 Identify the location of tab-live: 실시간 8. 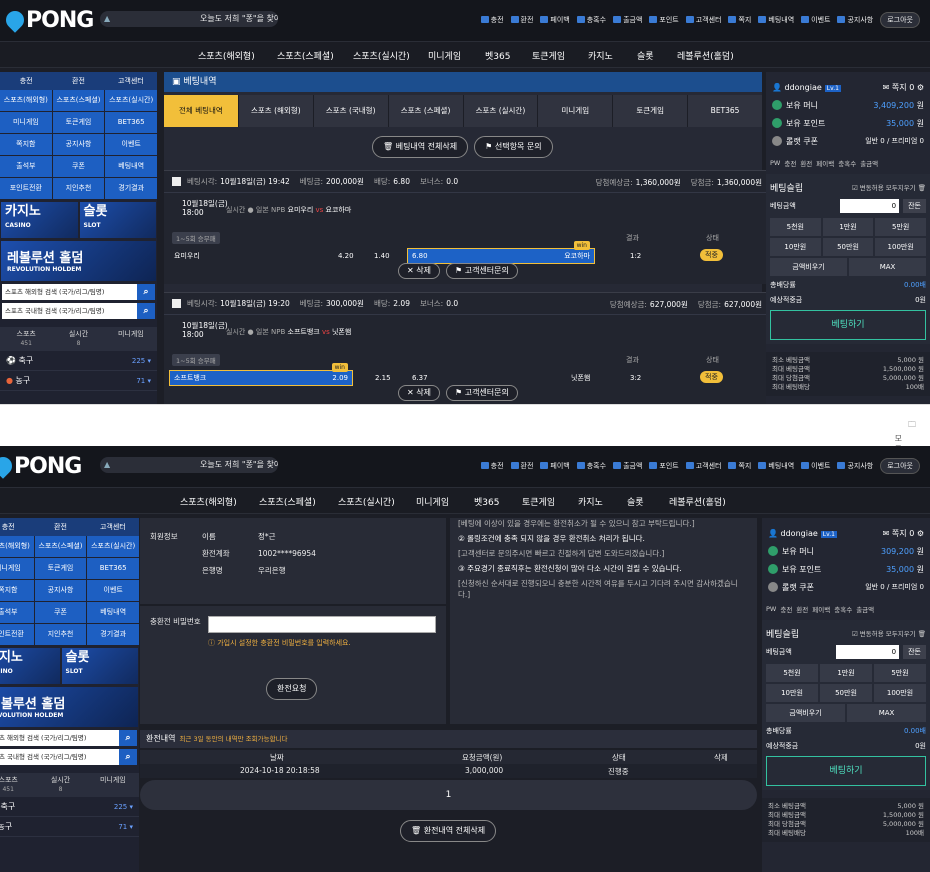
(78, 339).